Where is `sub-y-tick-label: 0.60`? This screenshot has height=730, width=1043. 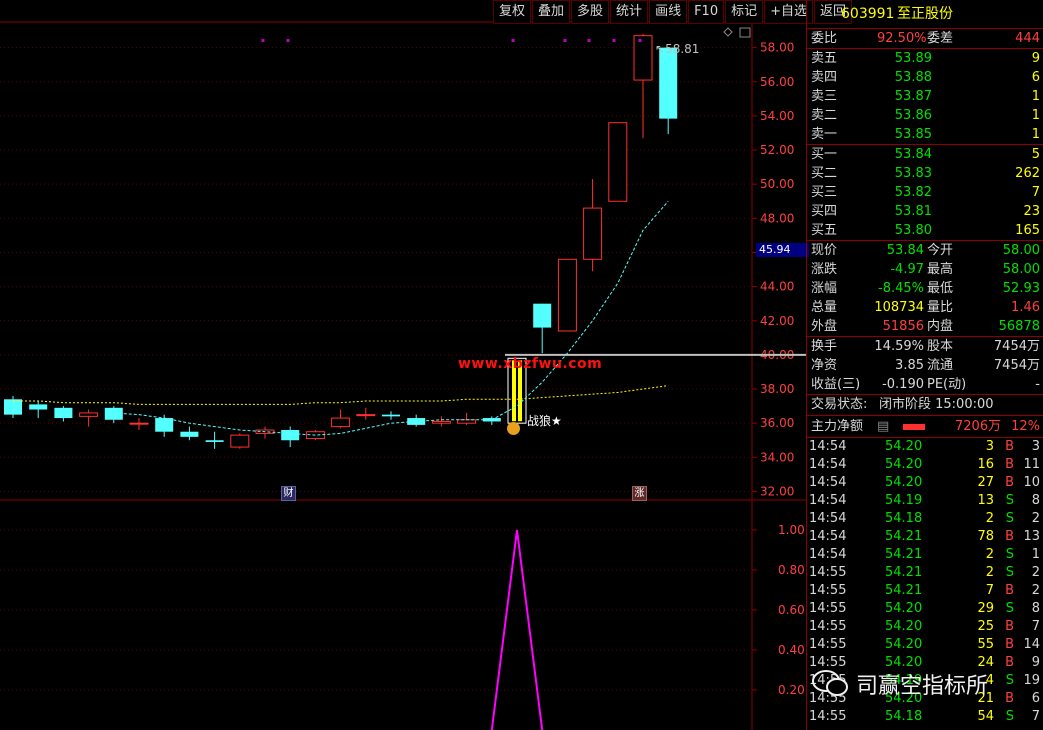
sub-y-tick-label: 0.60 is located at coordinates (791, 610).